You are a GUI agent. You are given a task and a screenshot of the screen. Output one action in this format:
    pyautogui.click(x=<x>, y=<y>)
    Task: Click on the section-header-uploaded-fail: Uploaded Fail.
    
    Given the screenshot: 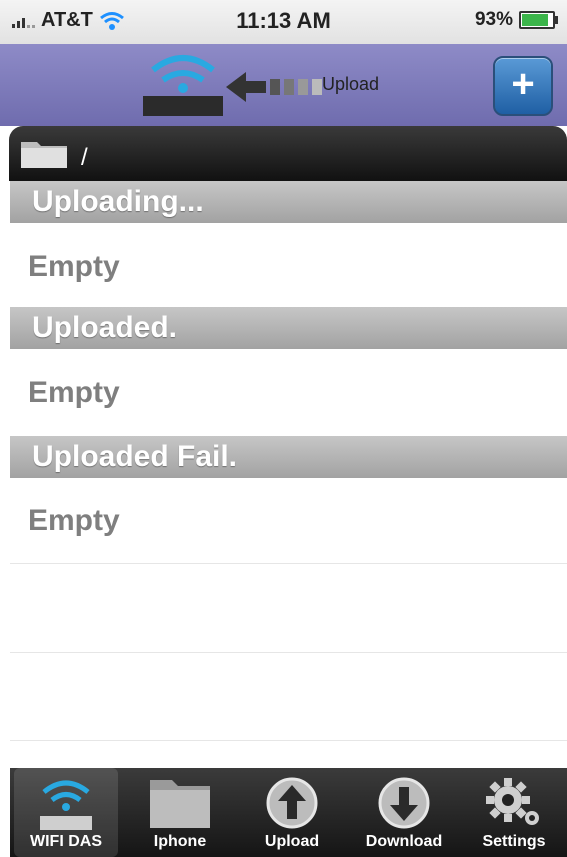 What is the action you would take?
    pyautogui.click(x=288, y=457)
    